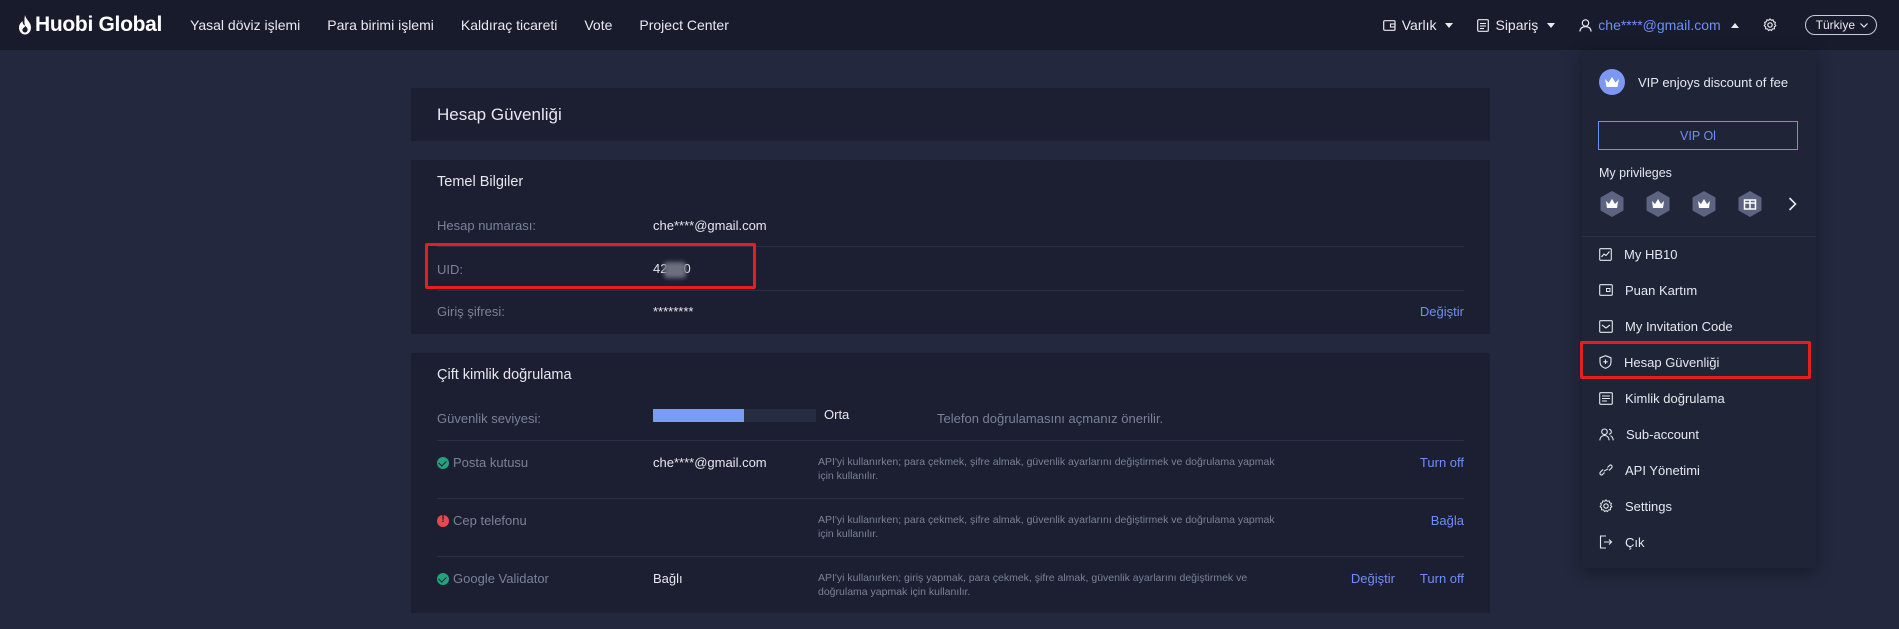  I want to click on menu-item-my-hb10: My HB10, so click(1699, 254).